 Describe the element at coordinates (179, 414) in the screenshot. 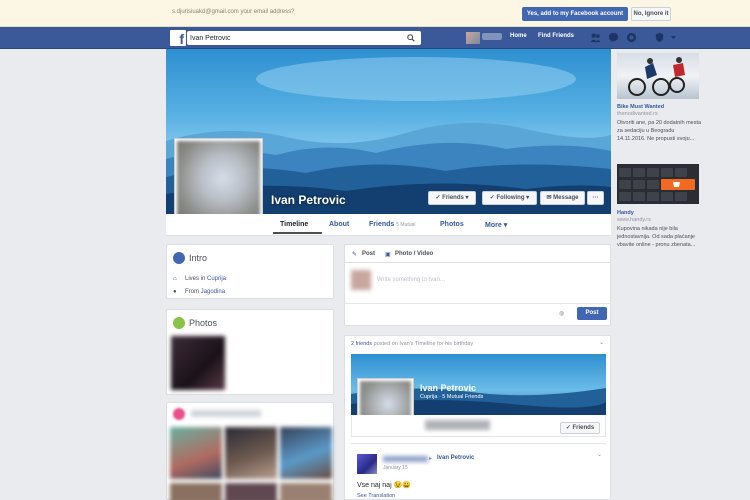

I see `friends-icon` at that location.